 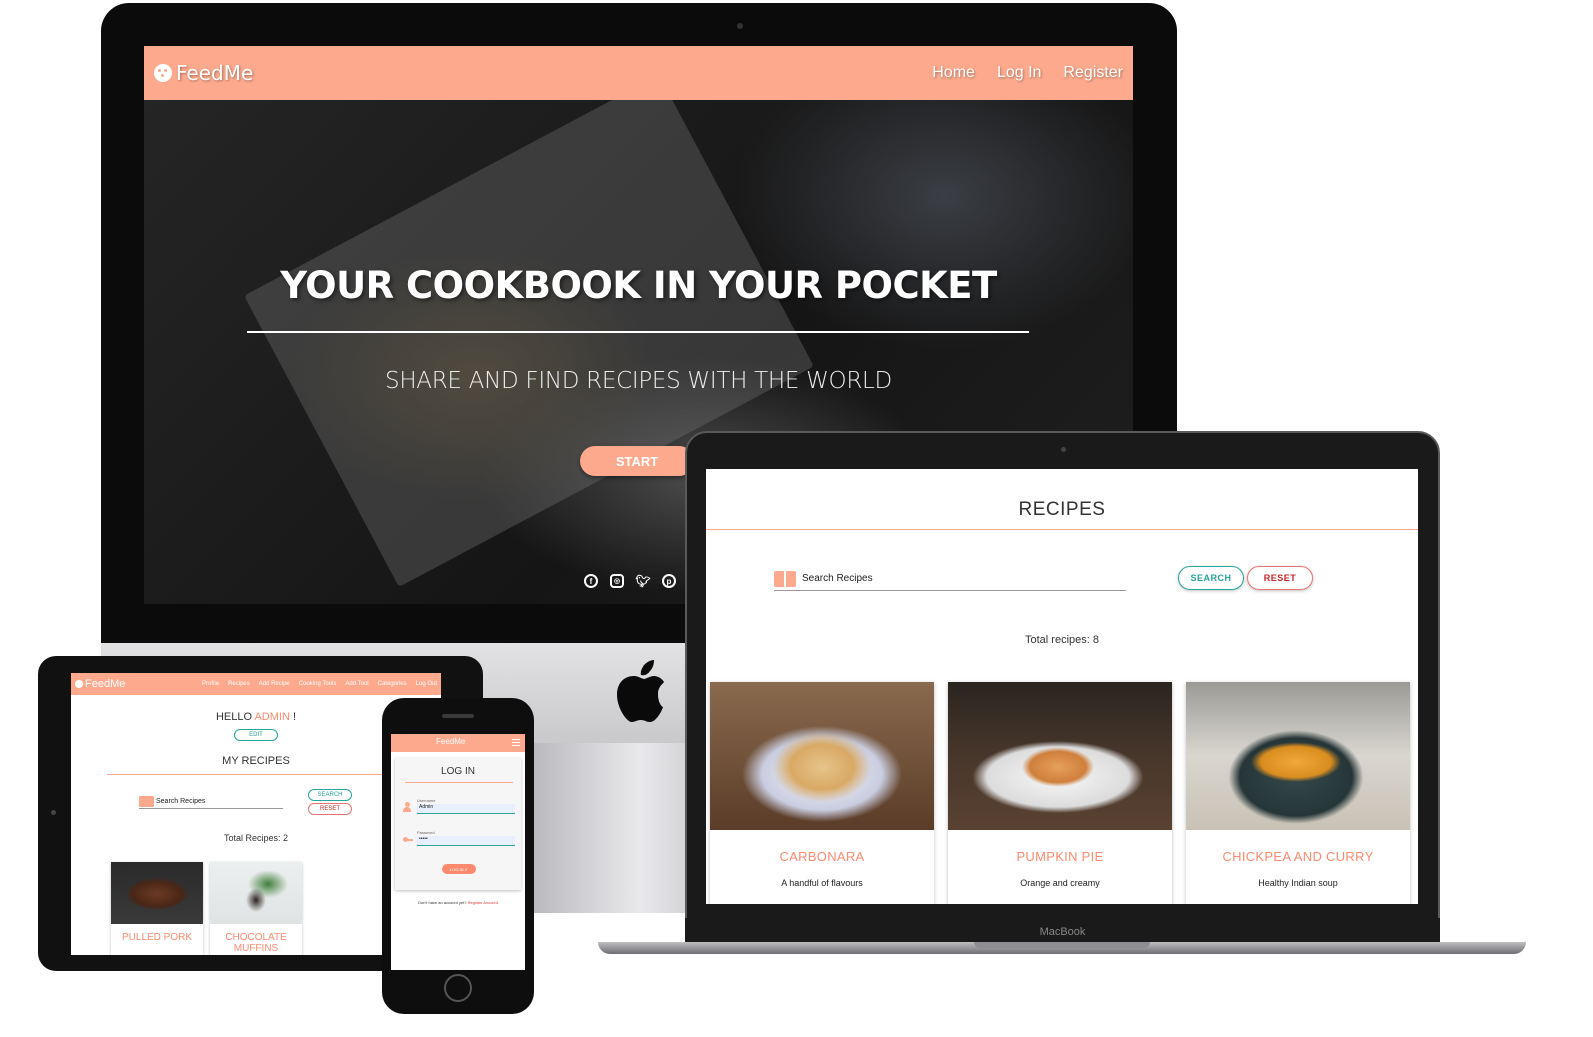 What do you see at coordinates (392, 684) in the screenshot?
I see `tablet-nav-categories: Categories` at bounding box center [392, 684].